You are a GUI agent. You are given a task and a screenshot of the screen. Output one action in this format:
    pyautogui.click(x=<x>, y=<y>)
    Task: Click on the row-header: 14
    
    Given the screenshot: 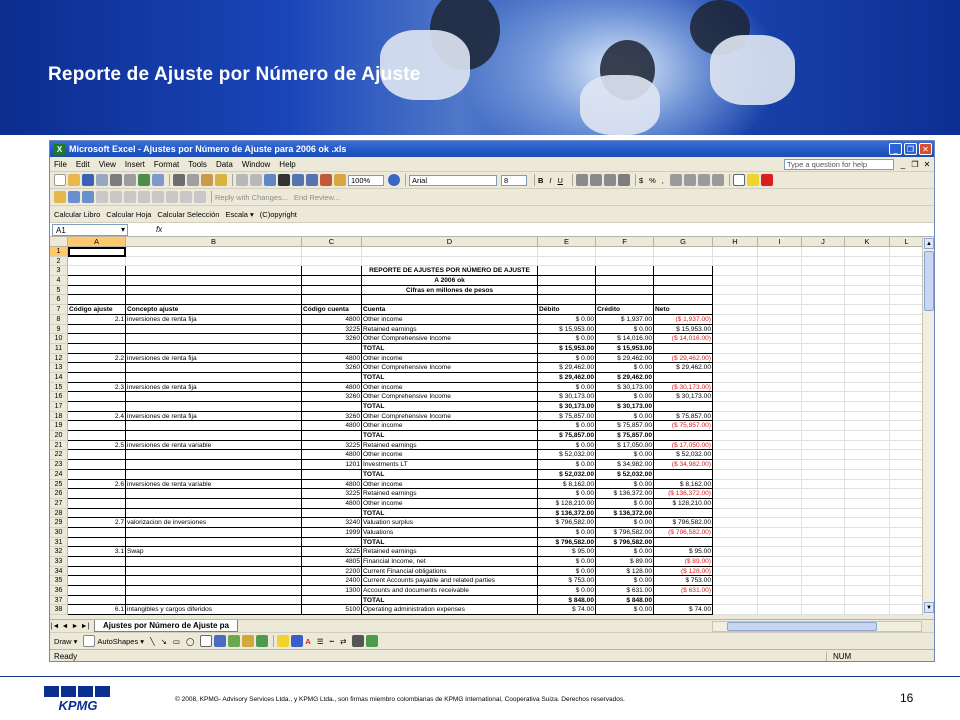 What is the action you would take?
    pyautogui.click(x=59, y=377)
    